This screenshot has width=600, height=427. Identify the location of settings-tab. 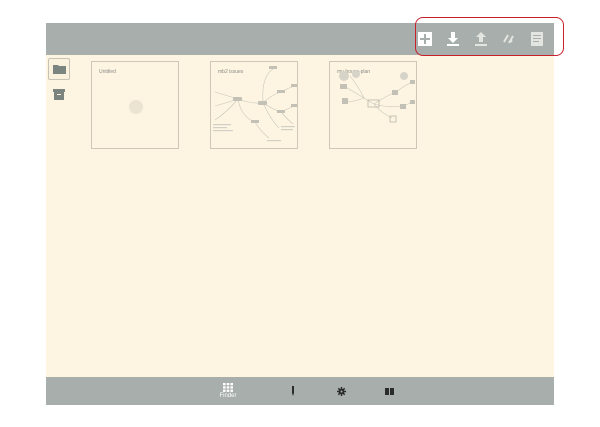
(341, 391).